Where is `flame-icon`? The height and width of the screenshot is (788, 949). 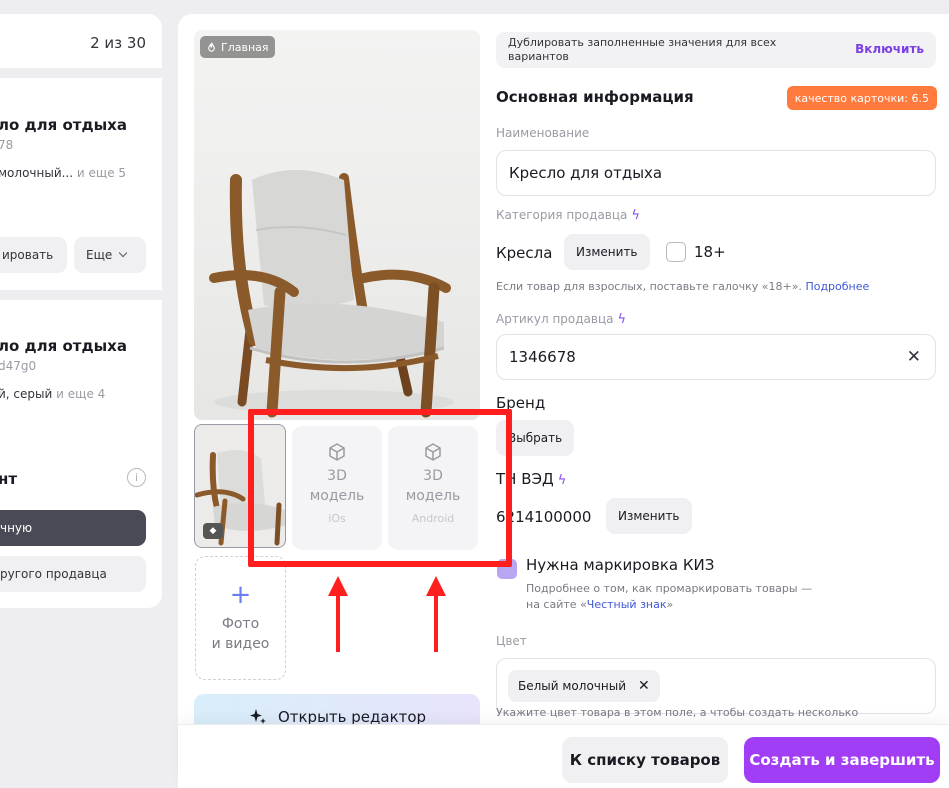 flame-icon is located at coordinates (211, 47).